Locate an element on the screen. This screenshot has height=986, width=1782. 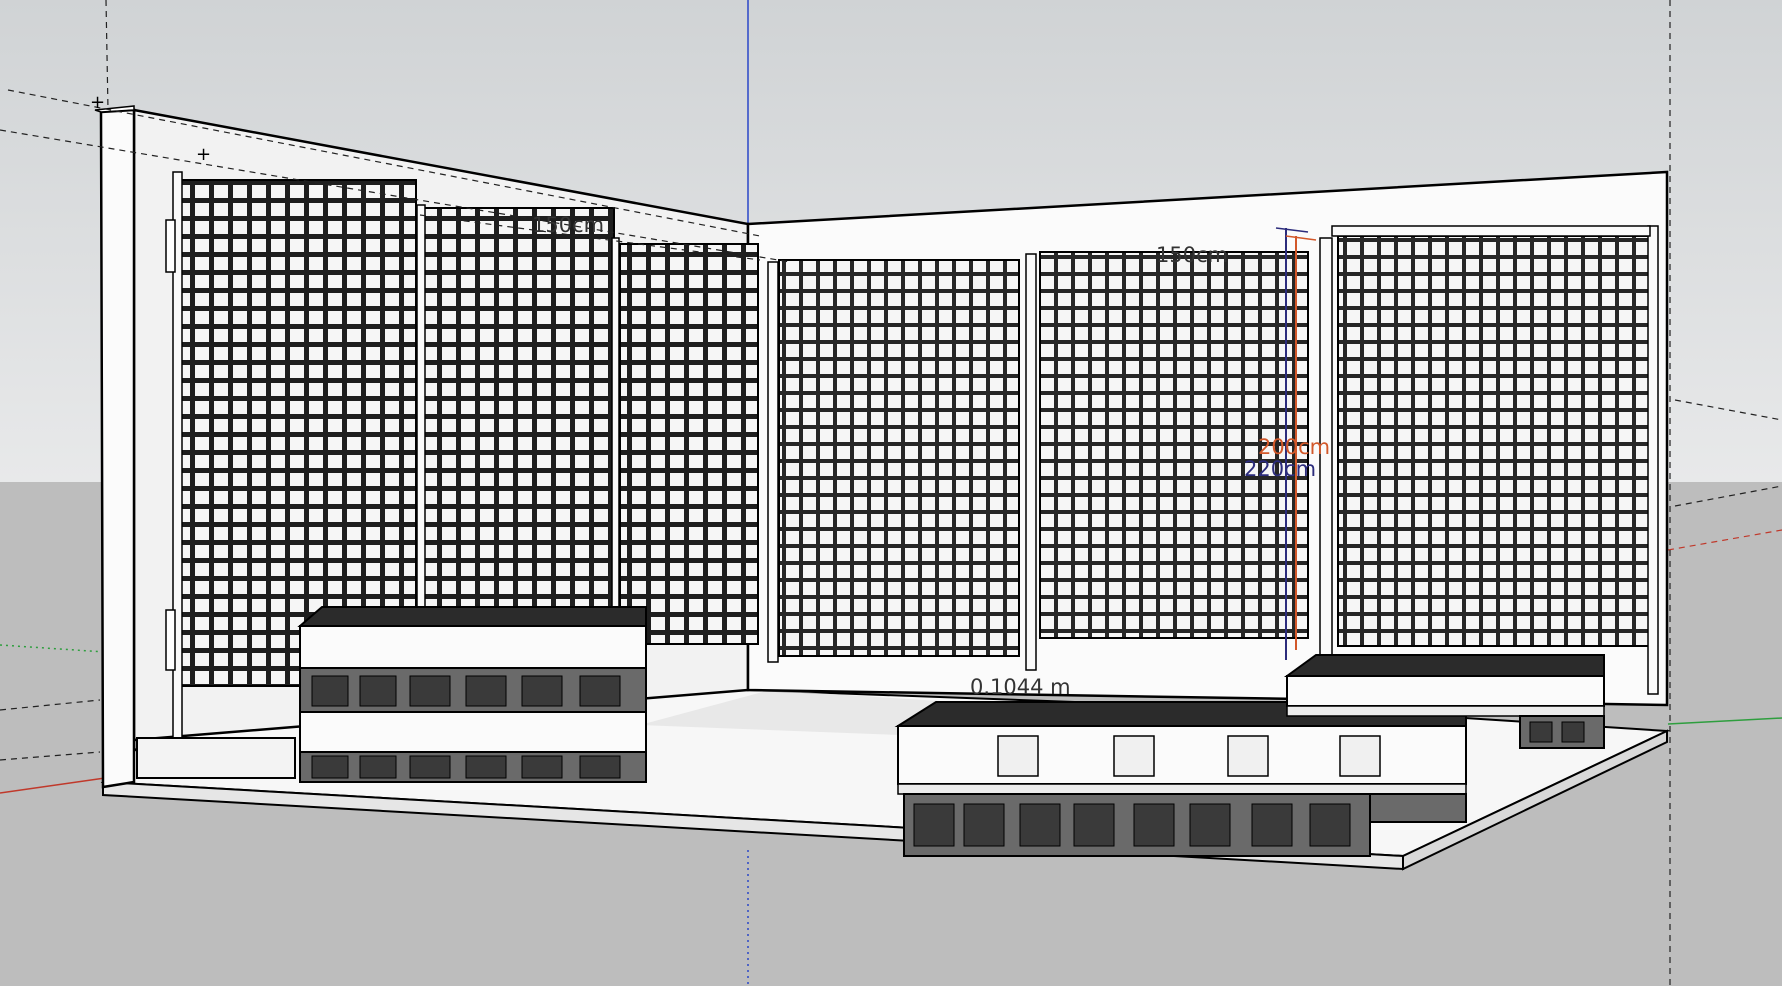
planter-box is located at coordinates (216, 758).